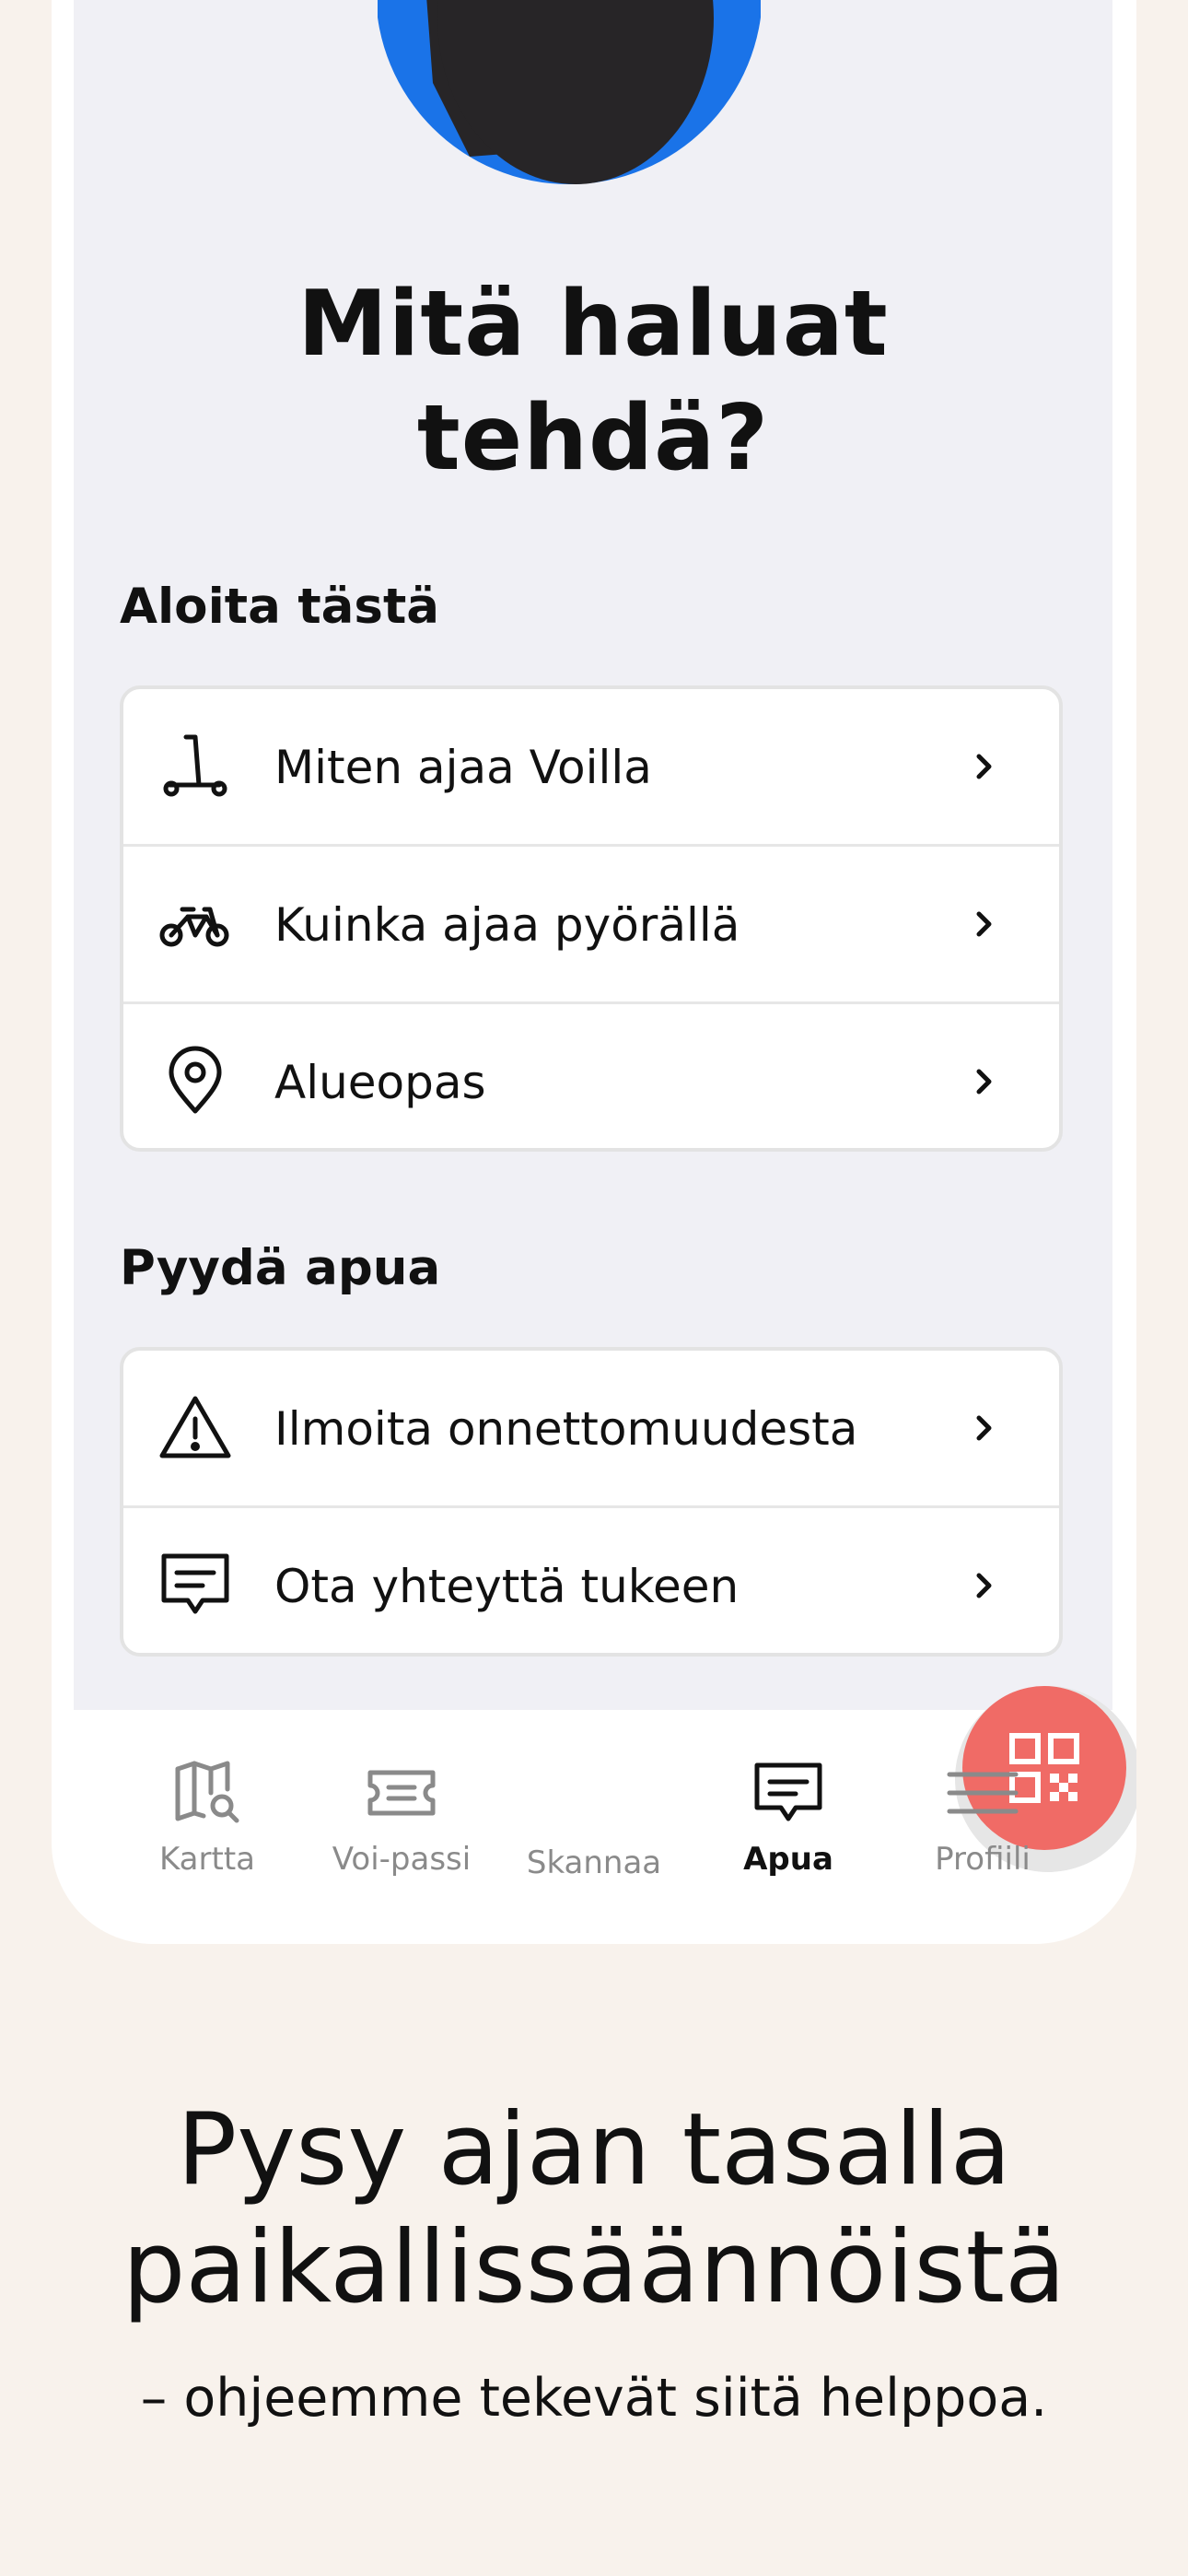 The width and height of the screenshot is (1188, 2576). I want to click on tab-profiili: Profiili, so click(983, 1817).